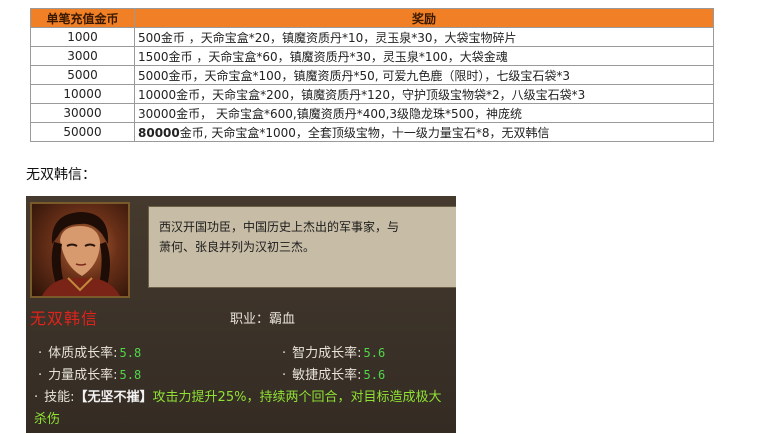 This screenshot has width=758, height=434. I want to click on stat-label: 力量成长率:, so click(83, 375).